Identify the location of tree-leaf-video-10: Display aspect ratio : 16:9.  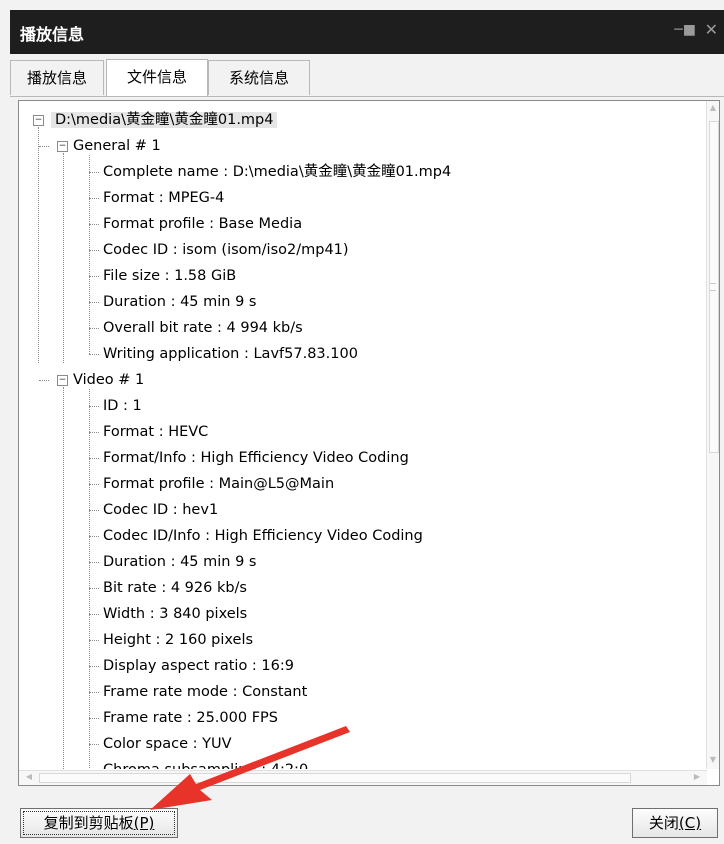
(198, 666).